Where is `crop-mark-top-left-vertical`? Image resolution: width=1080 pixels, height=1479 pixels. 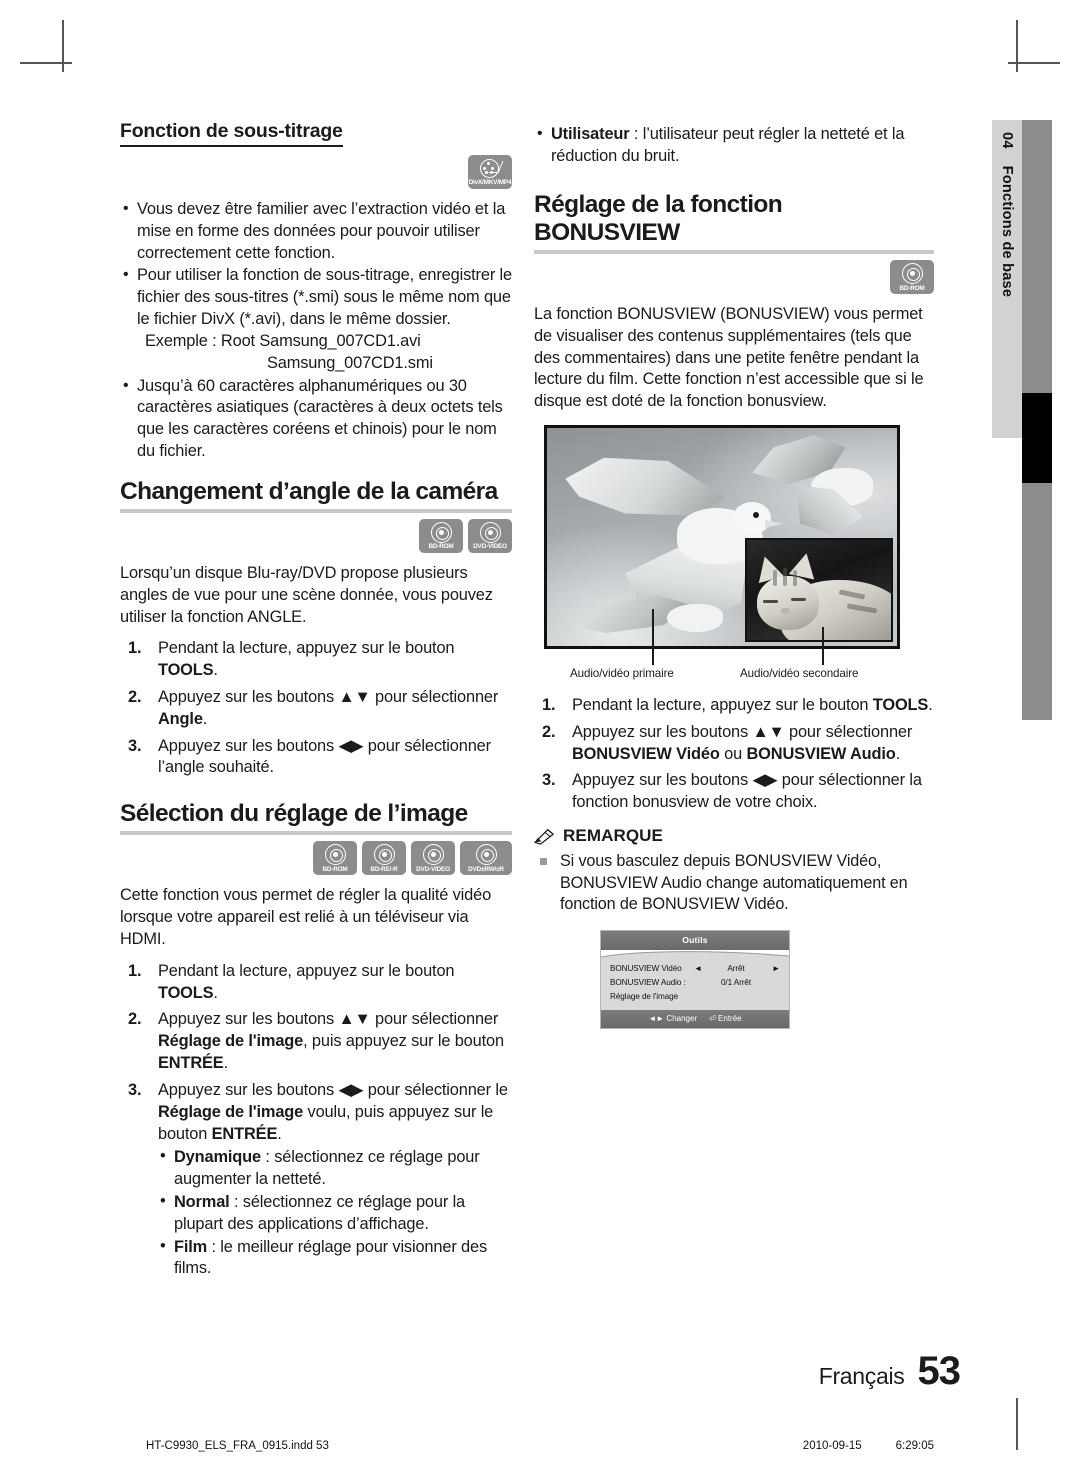 crop-mark-top-left-vertical is located at coordinates (63, 46).